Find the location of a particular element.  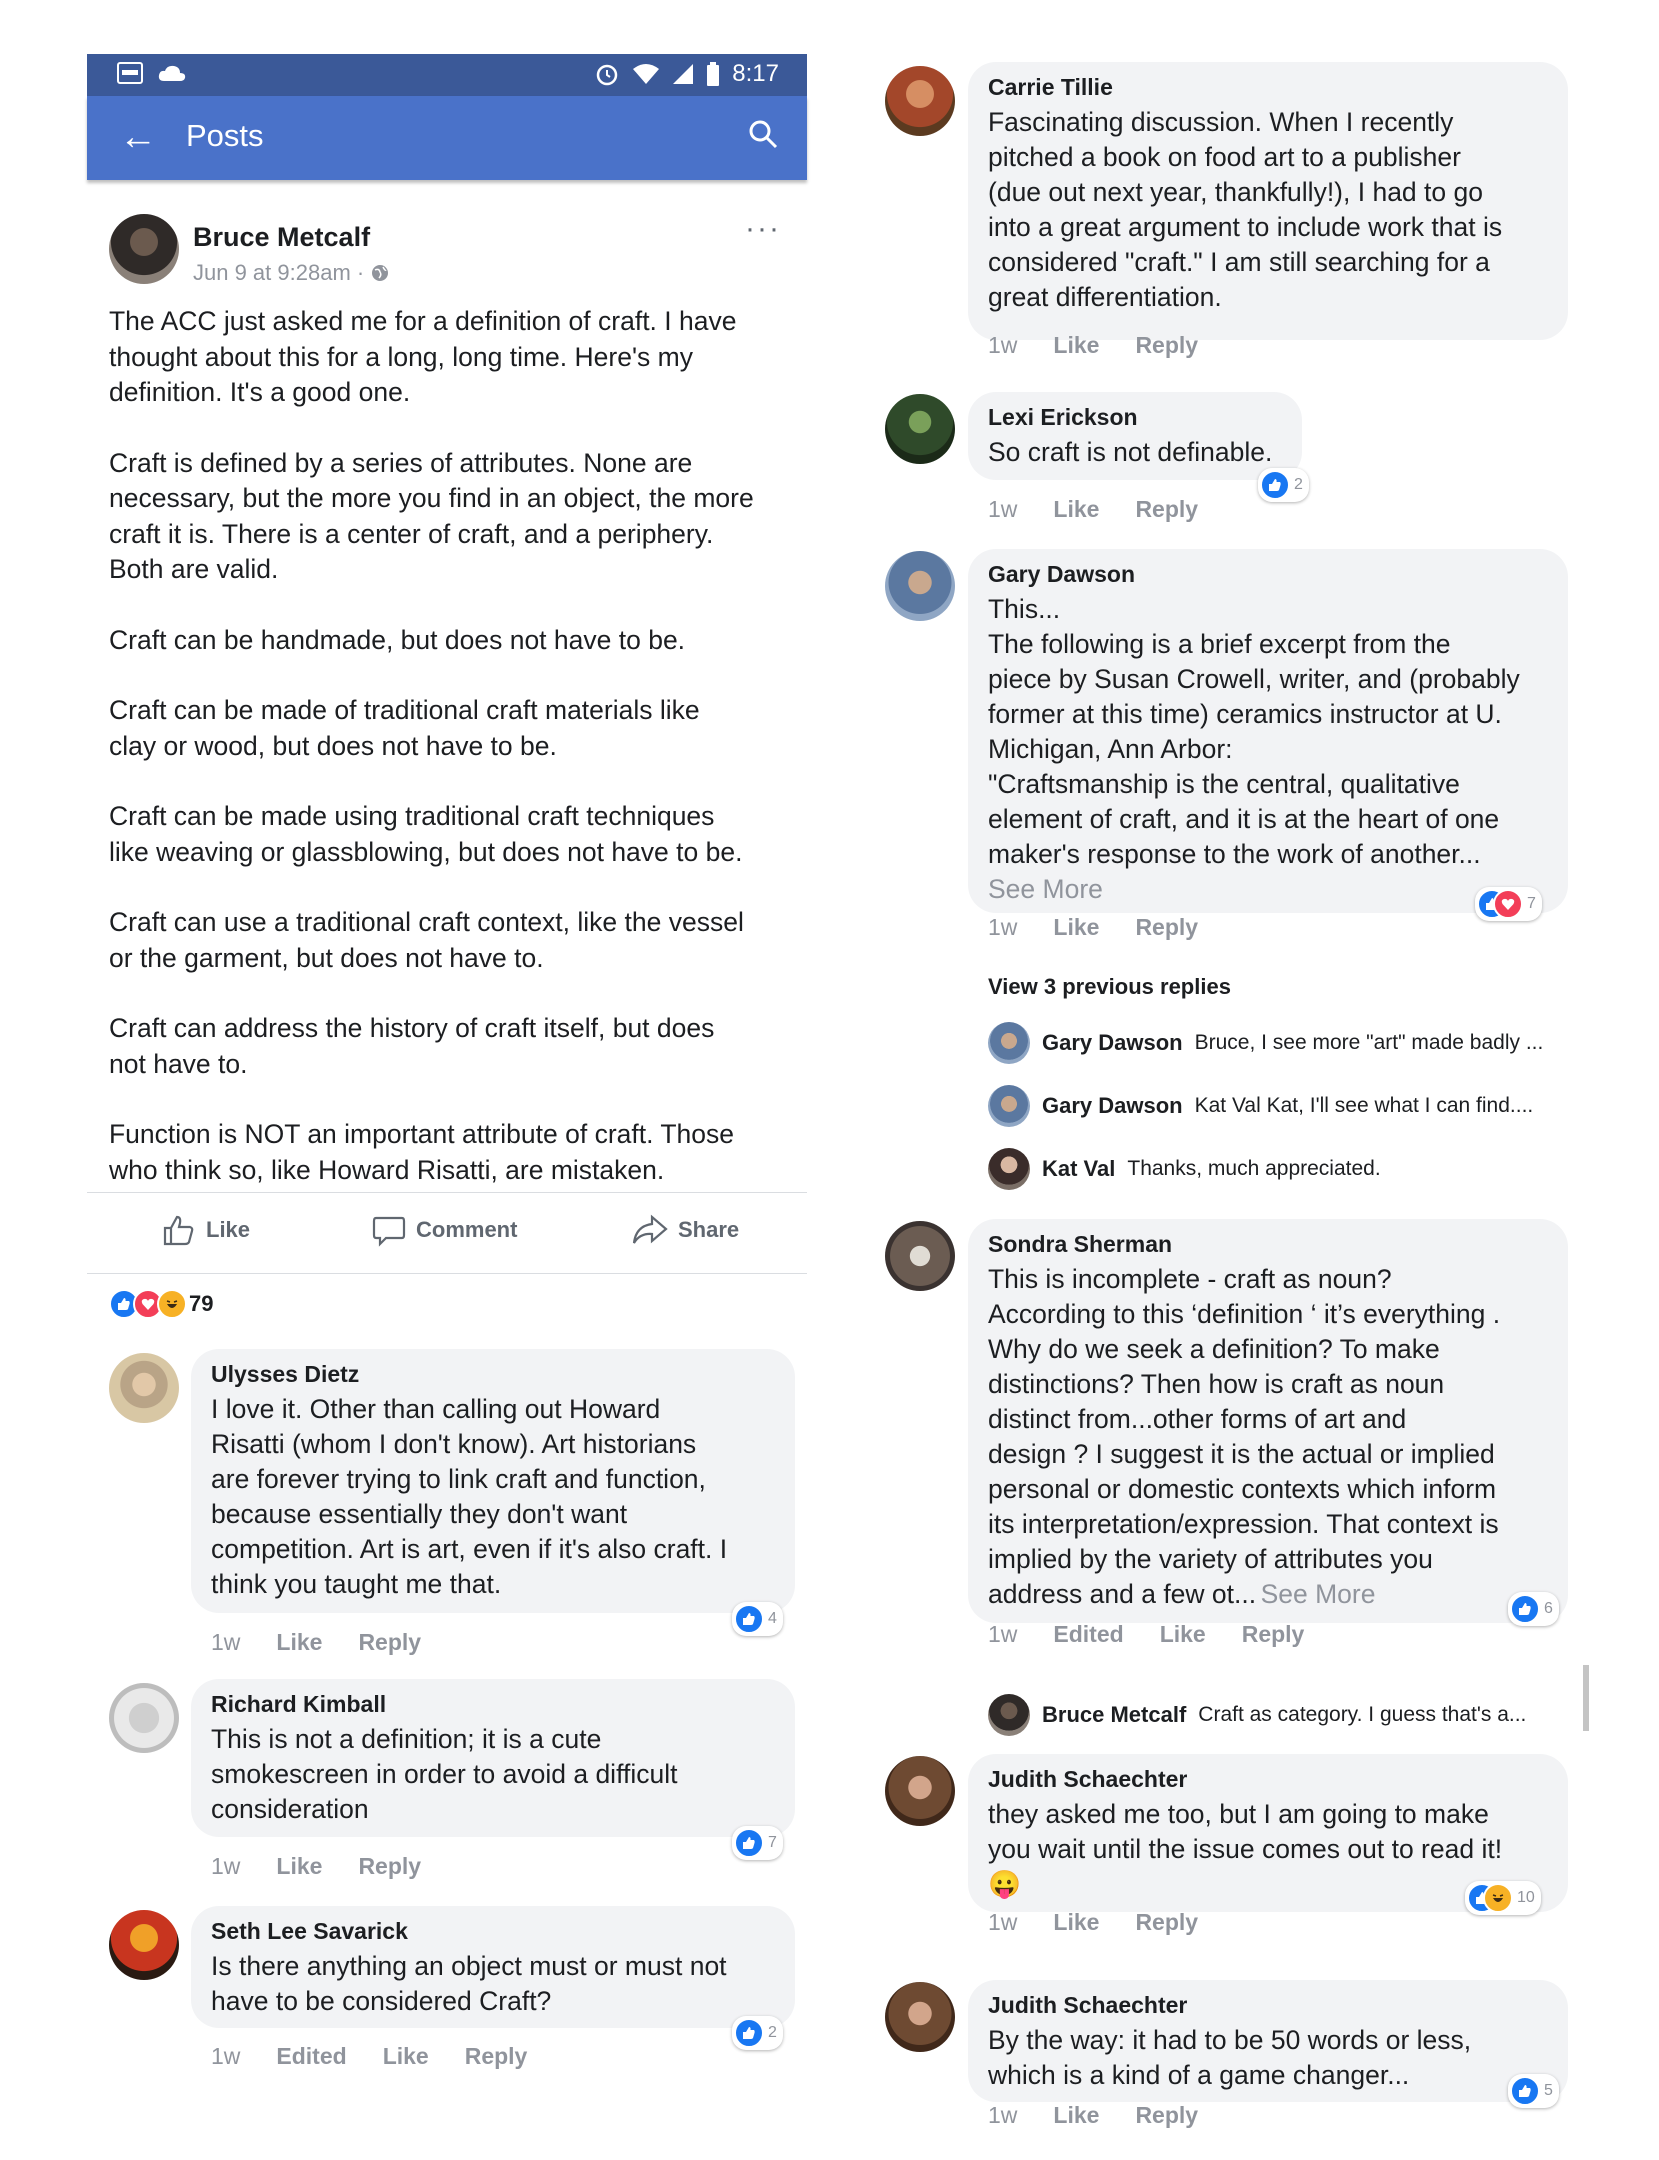

commenter-name: Gary Dawson is located at coordinates (1268, 574).